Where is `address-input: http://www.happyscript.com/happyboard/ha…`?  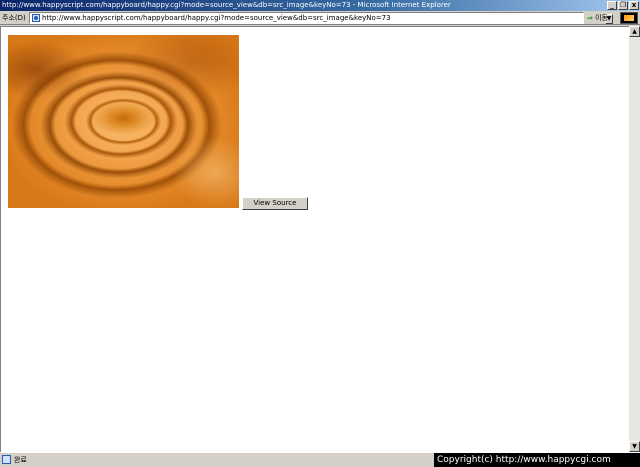
address-input: http://www.happyscript.com/happyboard/ha… is located at coordinates (321, 18).